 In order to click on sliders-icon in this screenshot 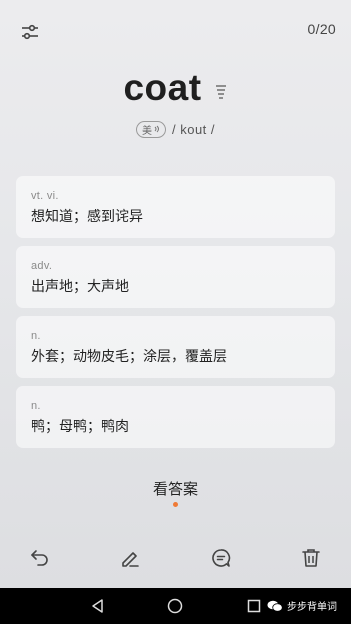, I will do `click(30, 32)`.